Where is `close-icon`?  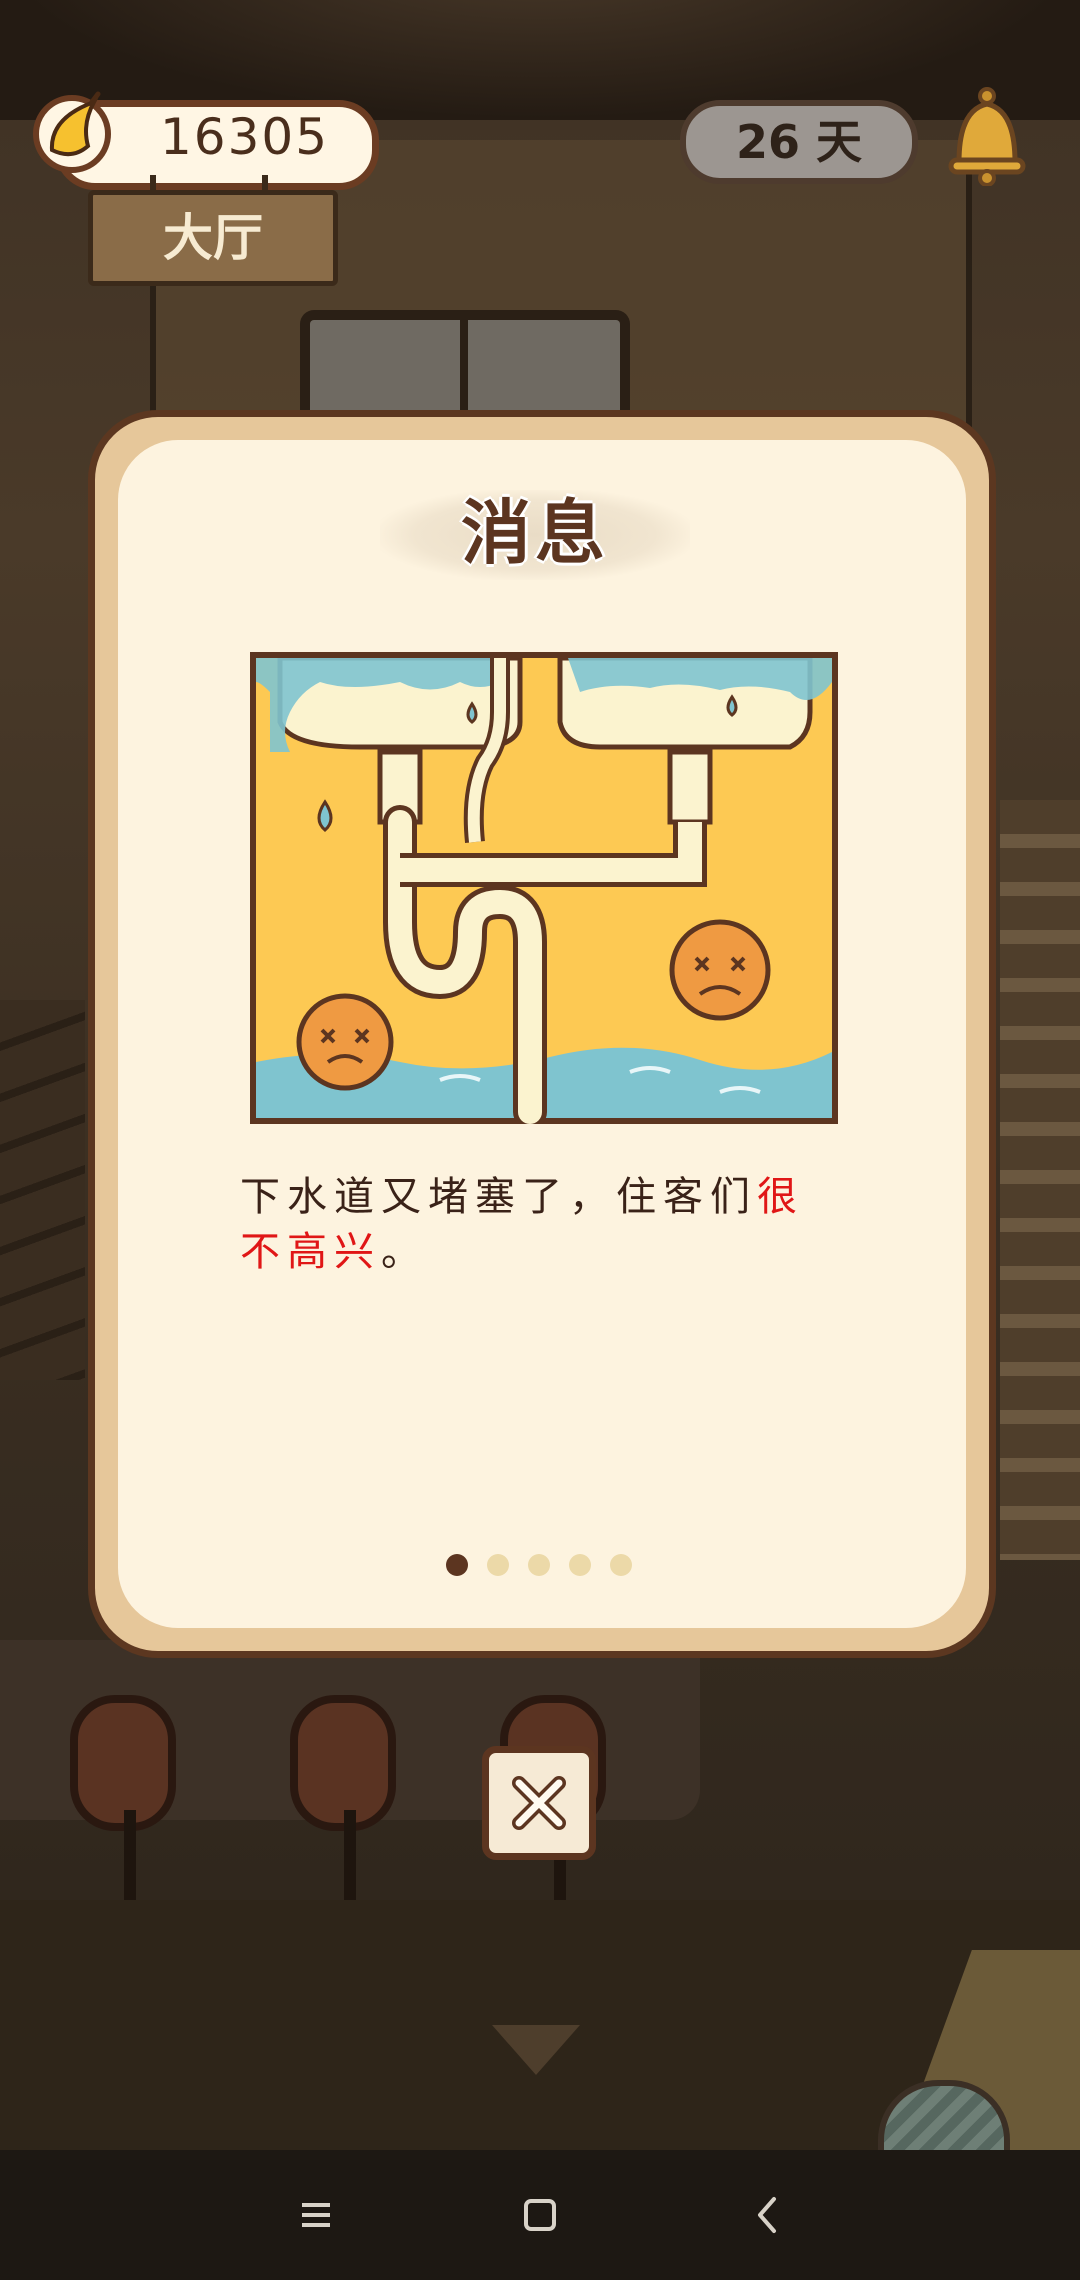
close-icon is located at coordinates (539, 1803).